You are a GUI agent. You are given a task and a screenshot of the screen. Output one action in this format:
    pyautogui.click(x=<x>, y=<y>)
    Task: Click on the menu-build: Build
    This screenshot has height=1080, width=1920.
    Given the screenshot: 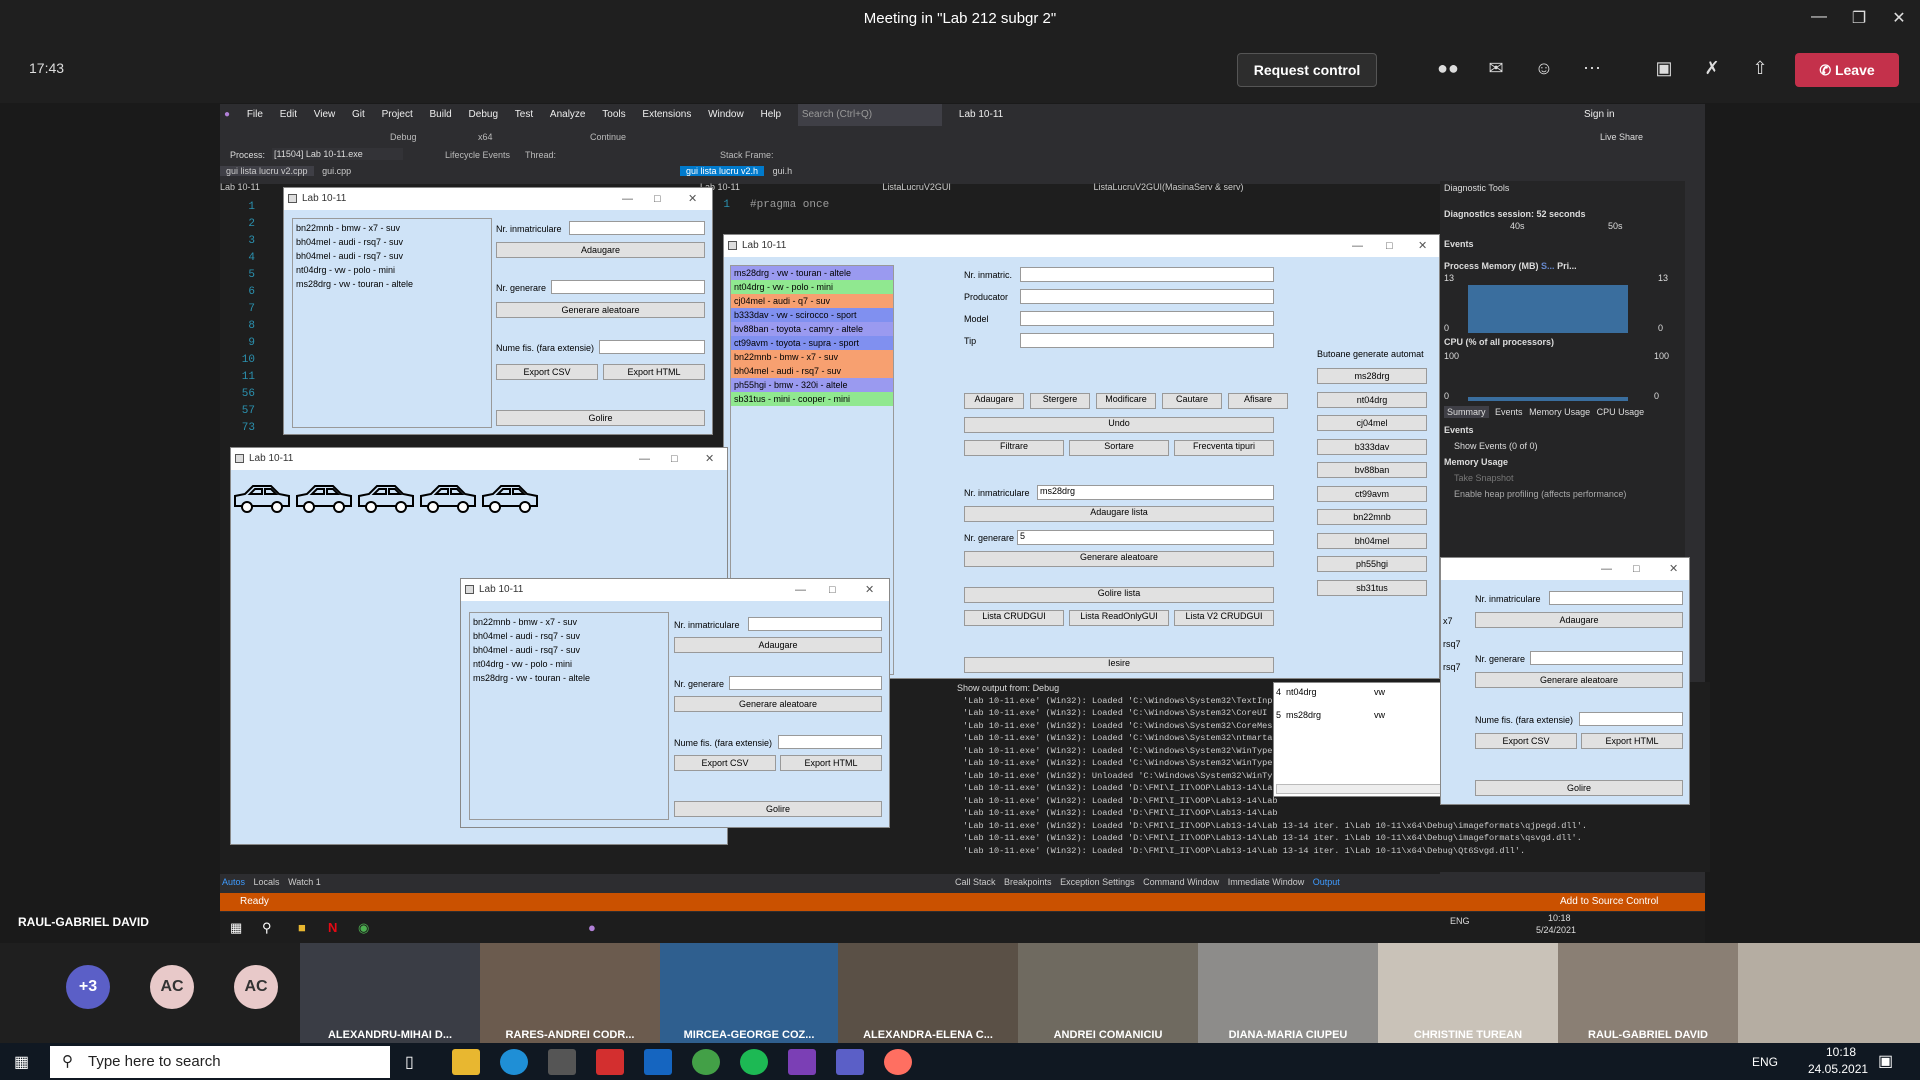 What is the action you would take?
    pyautogui.click(x=441, y=115)
    